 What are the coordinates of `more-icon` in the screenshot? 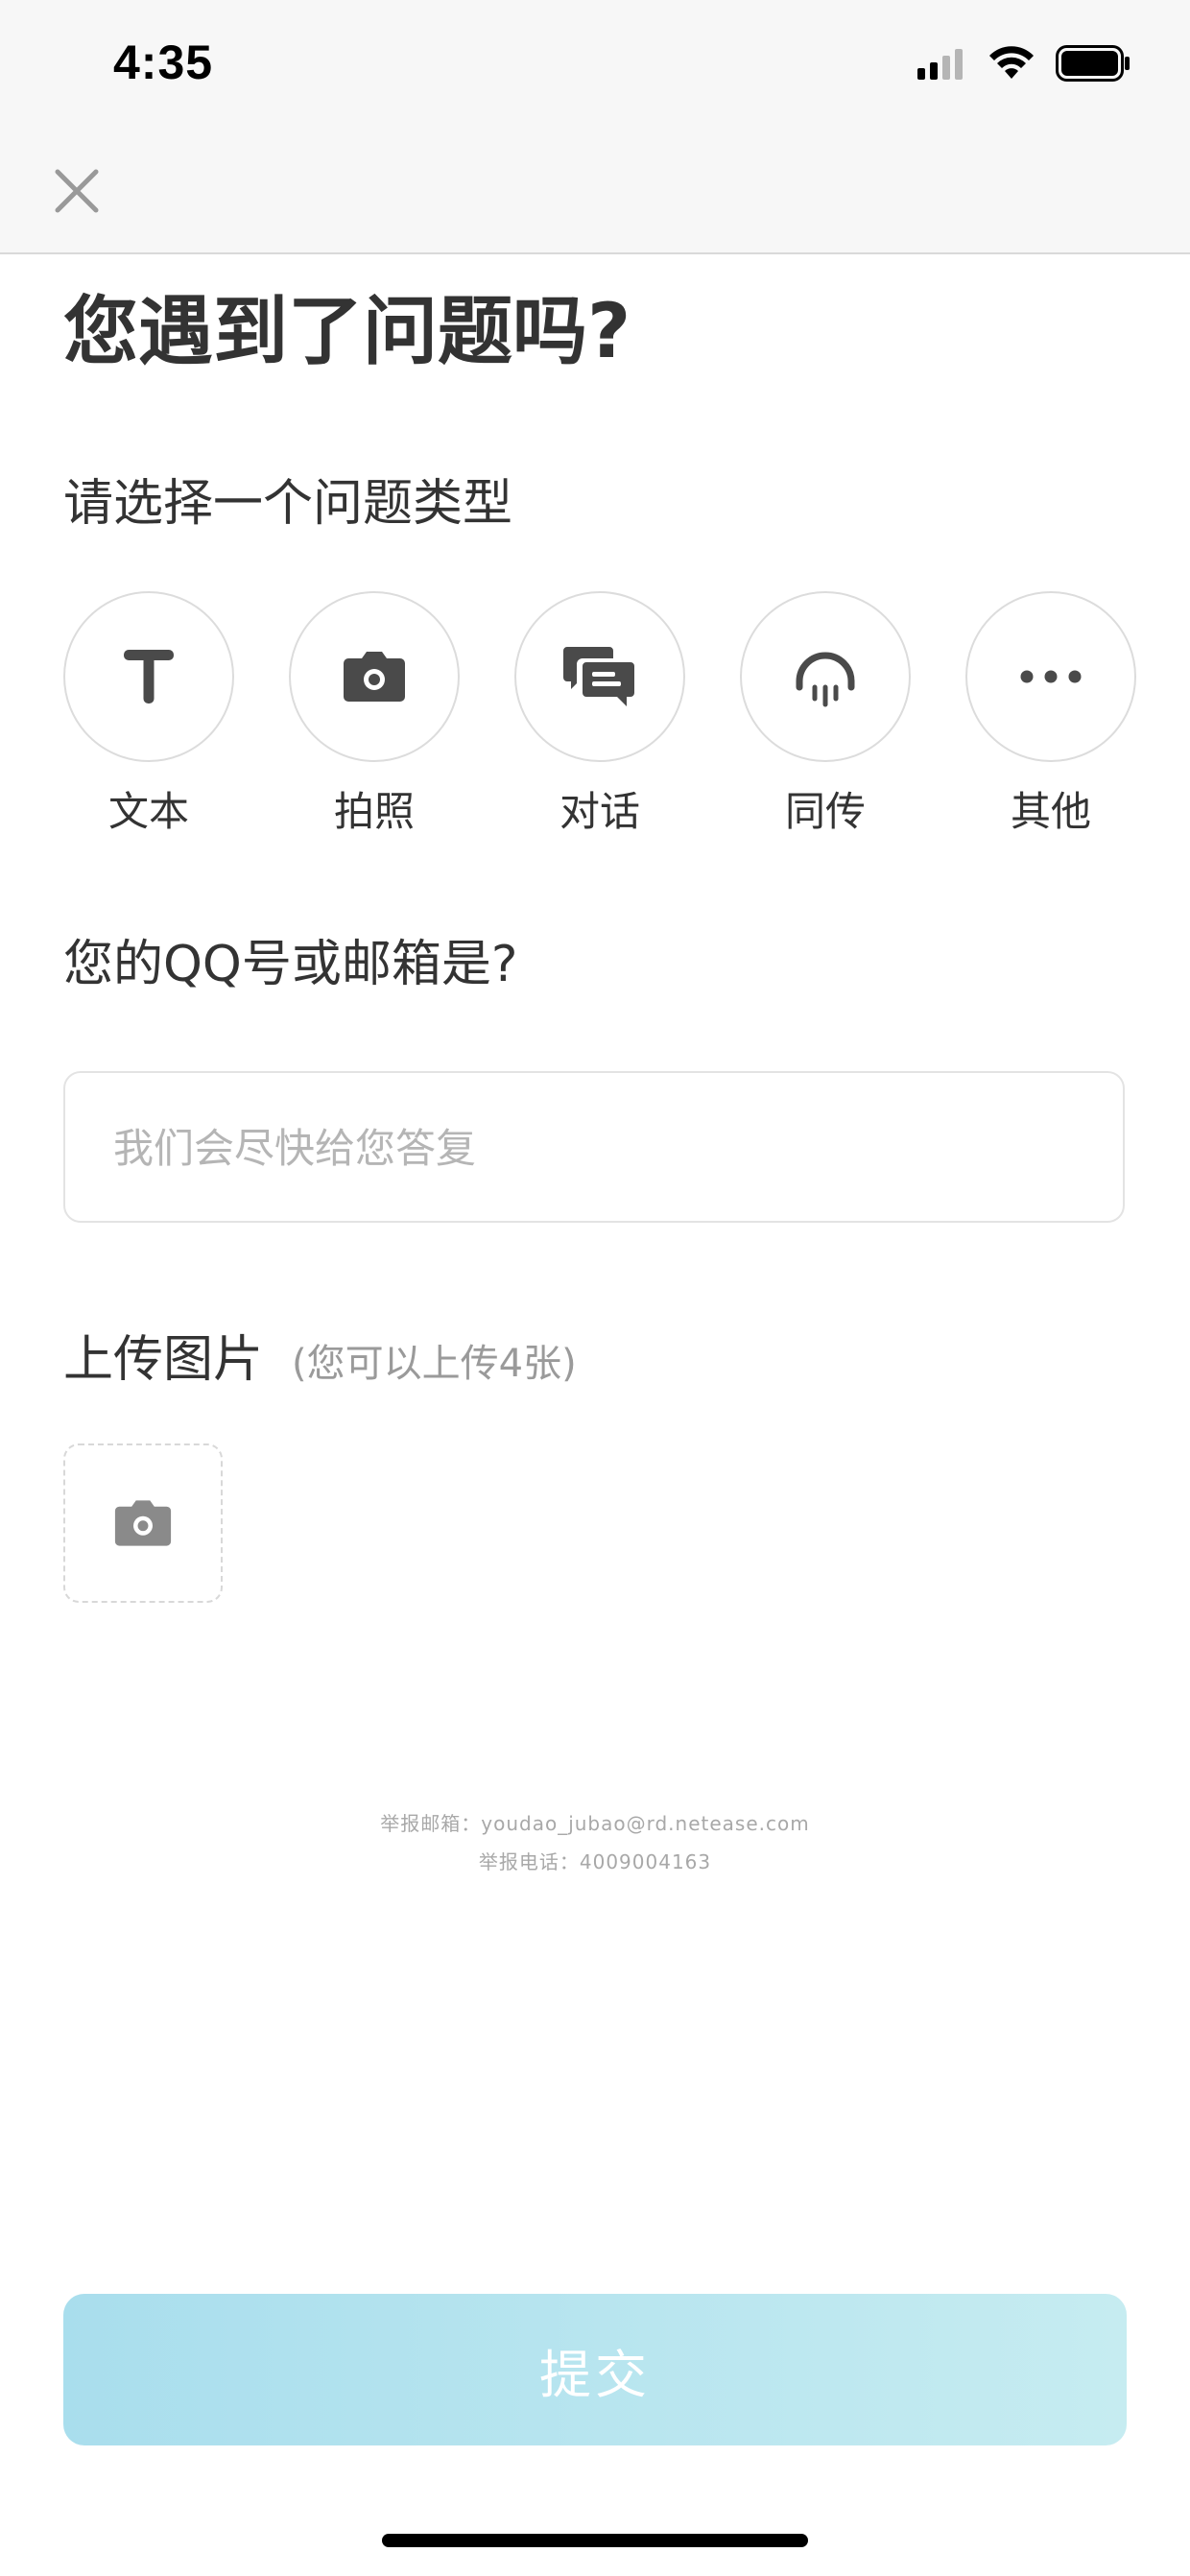 It's located at (1051, 676).